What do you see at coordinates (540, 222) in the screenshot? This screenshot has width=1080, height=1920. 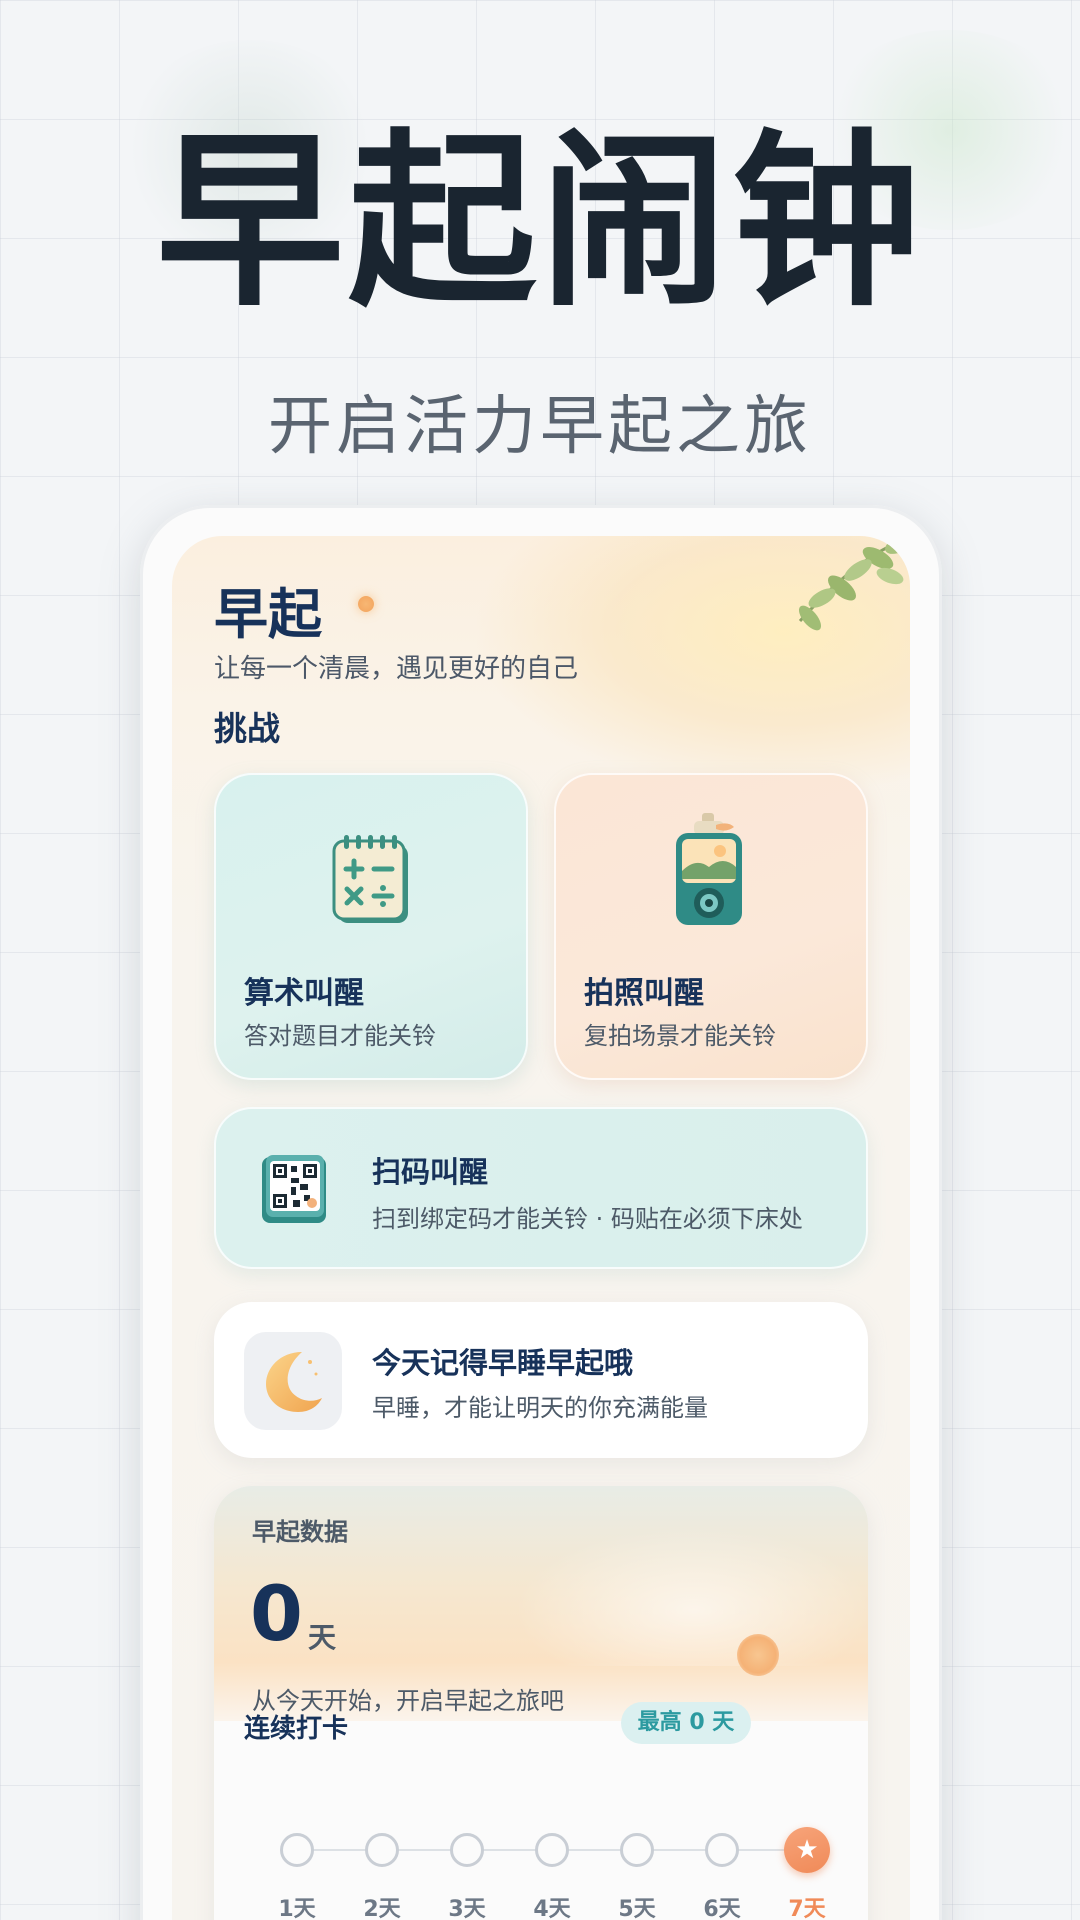 I see `hero-title: 早起闹钟` at bounding box center [540, 222].